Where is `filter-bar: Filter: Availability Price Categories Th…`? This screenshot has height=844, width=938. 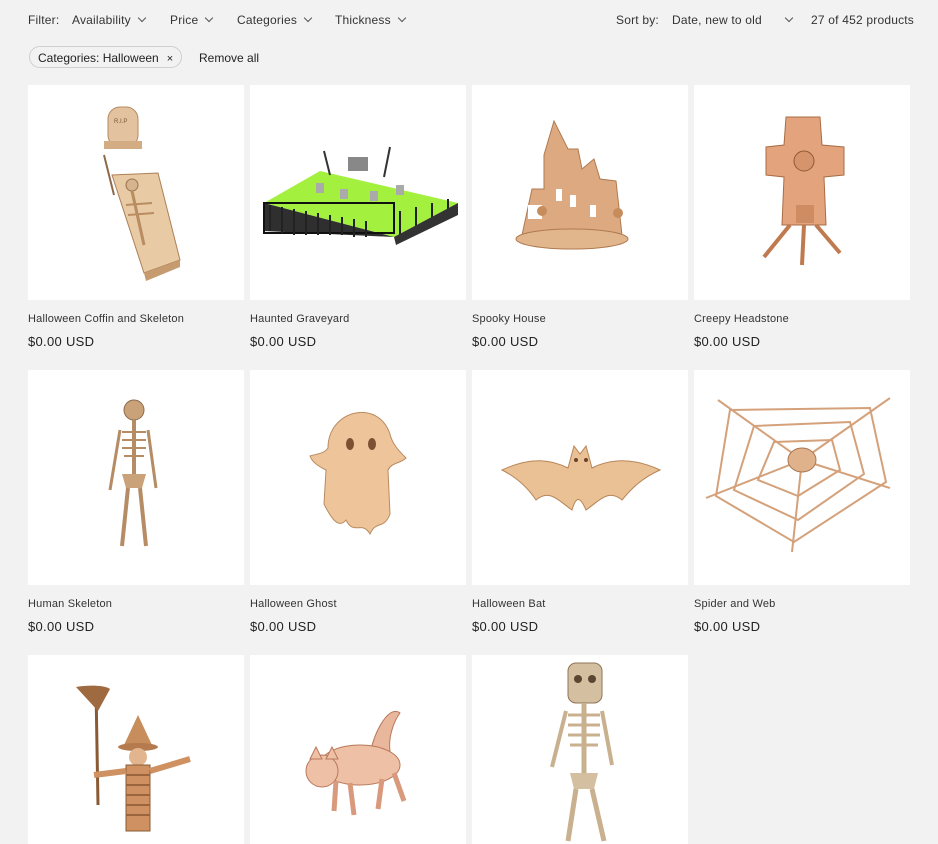
filter-bar: Filter: Availability Price Categories Th… is located at coordinates (469, 20).